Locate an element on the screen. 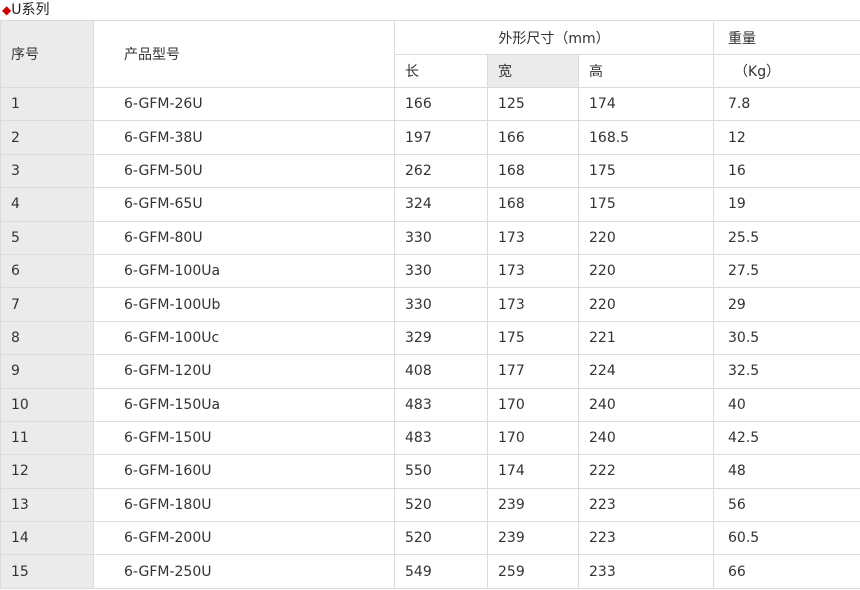 This screenshot has width=860, height=590. cell-length: 329 is located at coordinates (441, 338).